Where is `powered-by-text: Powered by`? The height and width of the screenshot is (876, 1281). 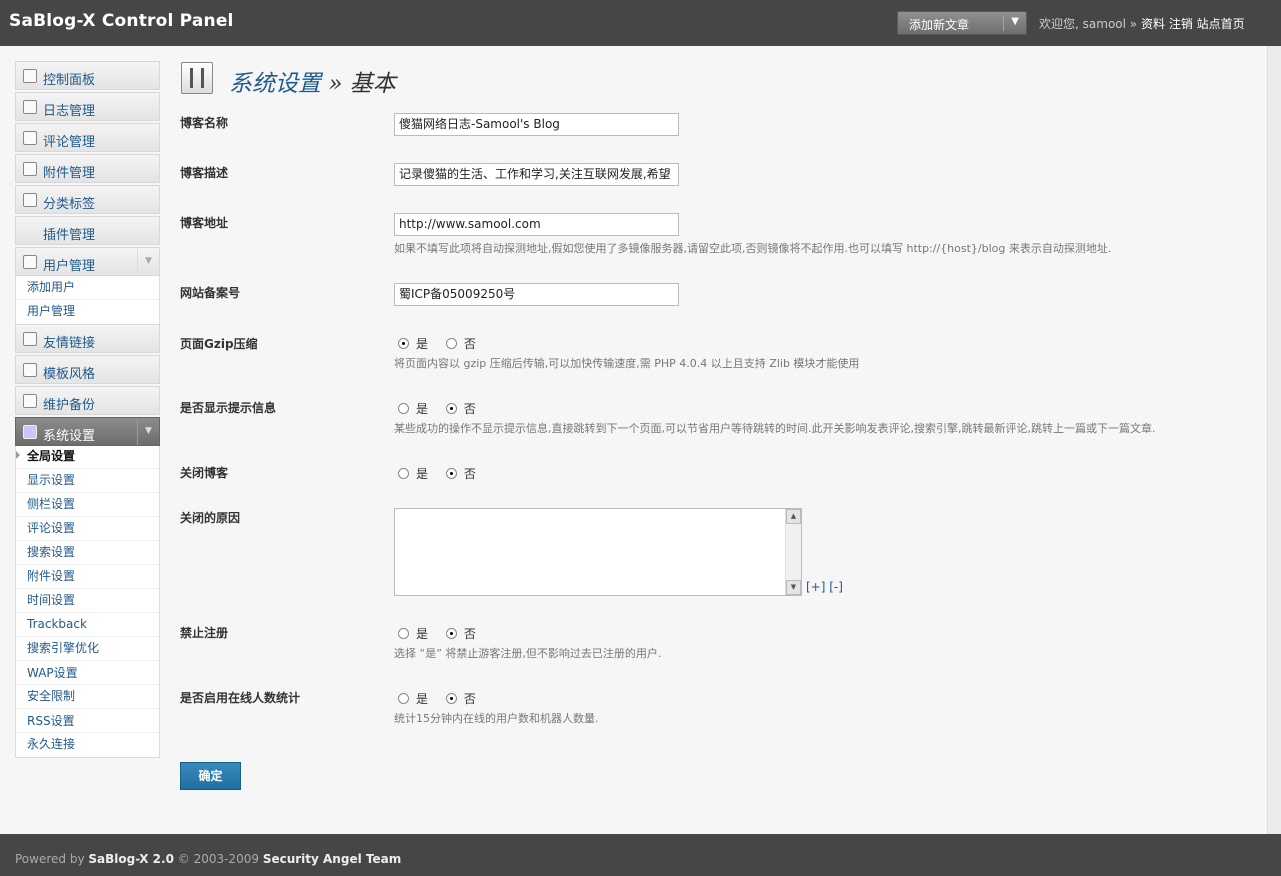
powered-by-text: Powered by is located at coordinates (50, 859).